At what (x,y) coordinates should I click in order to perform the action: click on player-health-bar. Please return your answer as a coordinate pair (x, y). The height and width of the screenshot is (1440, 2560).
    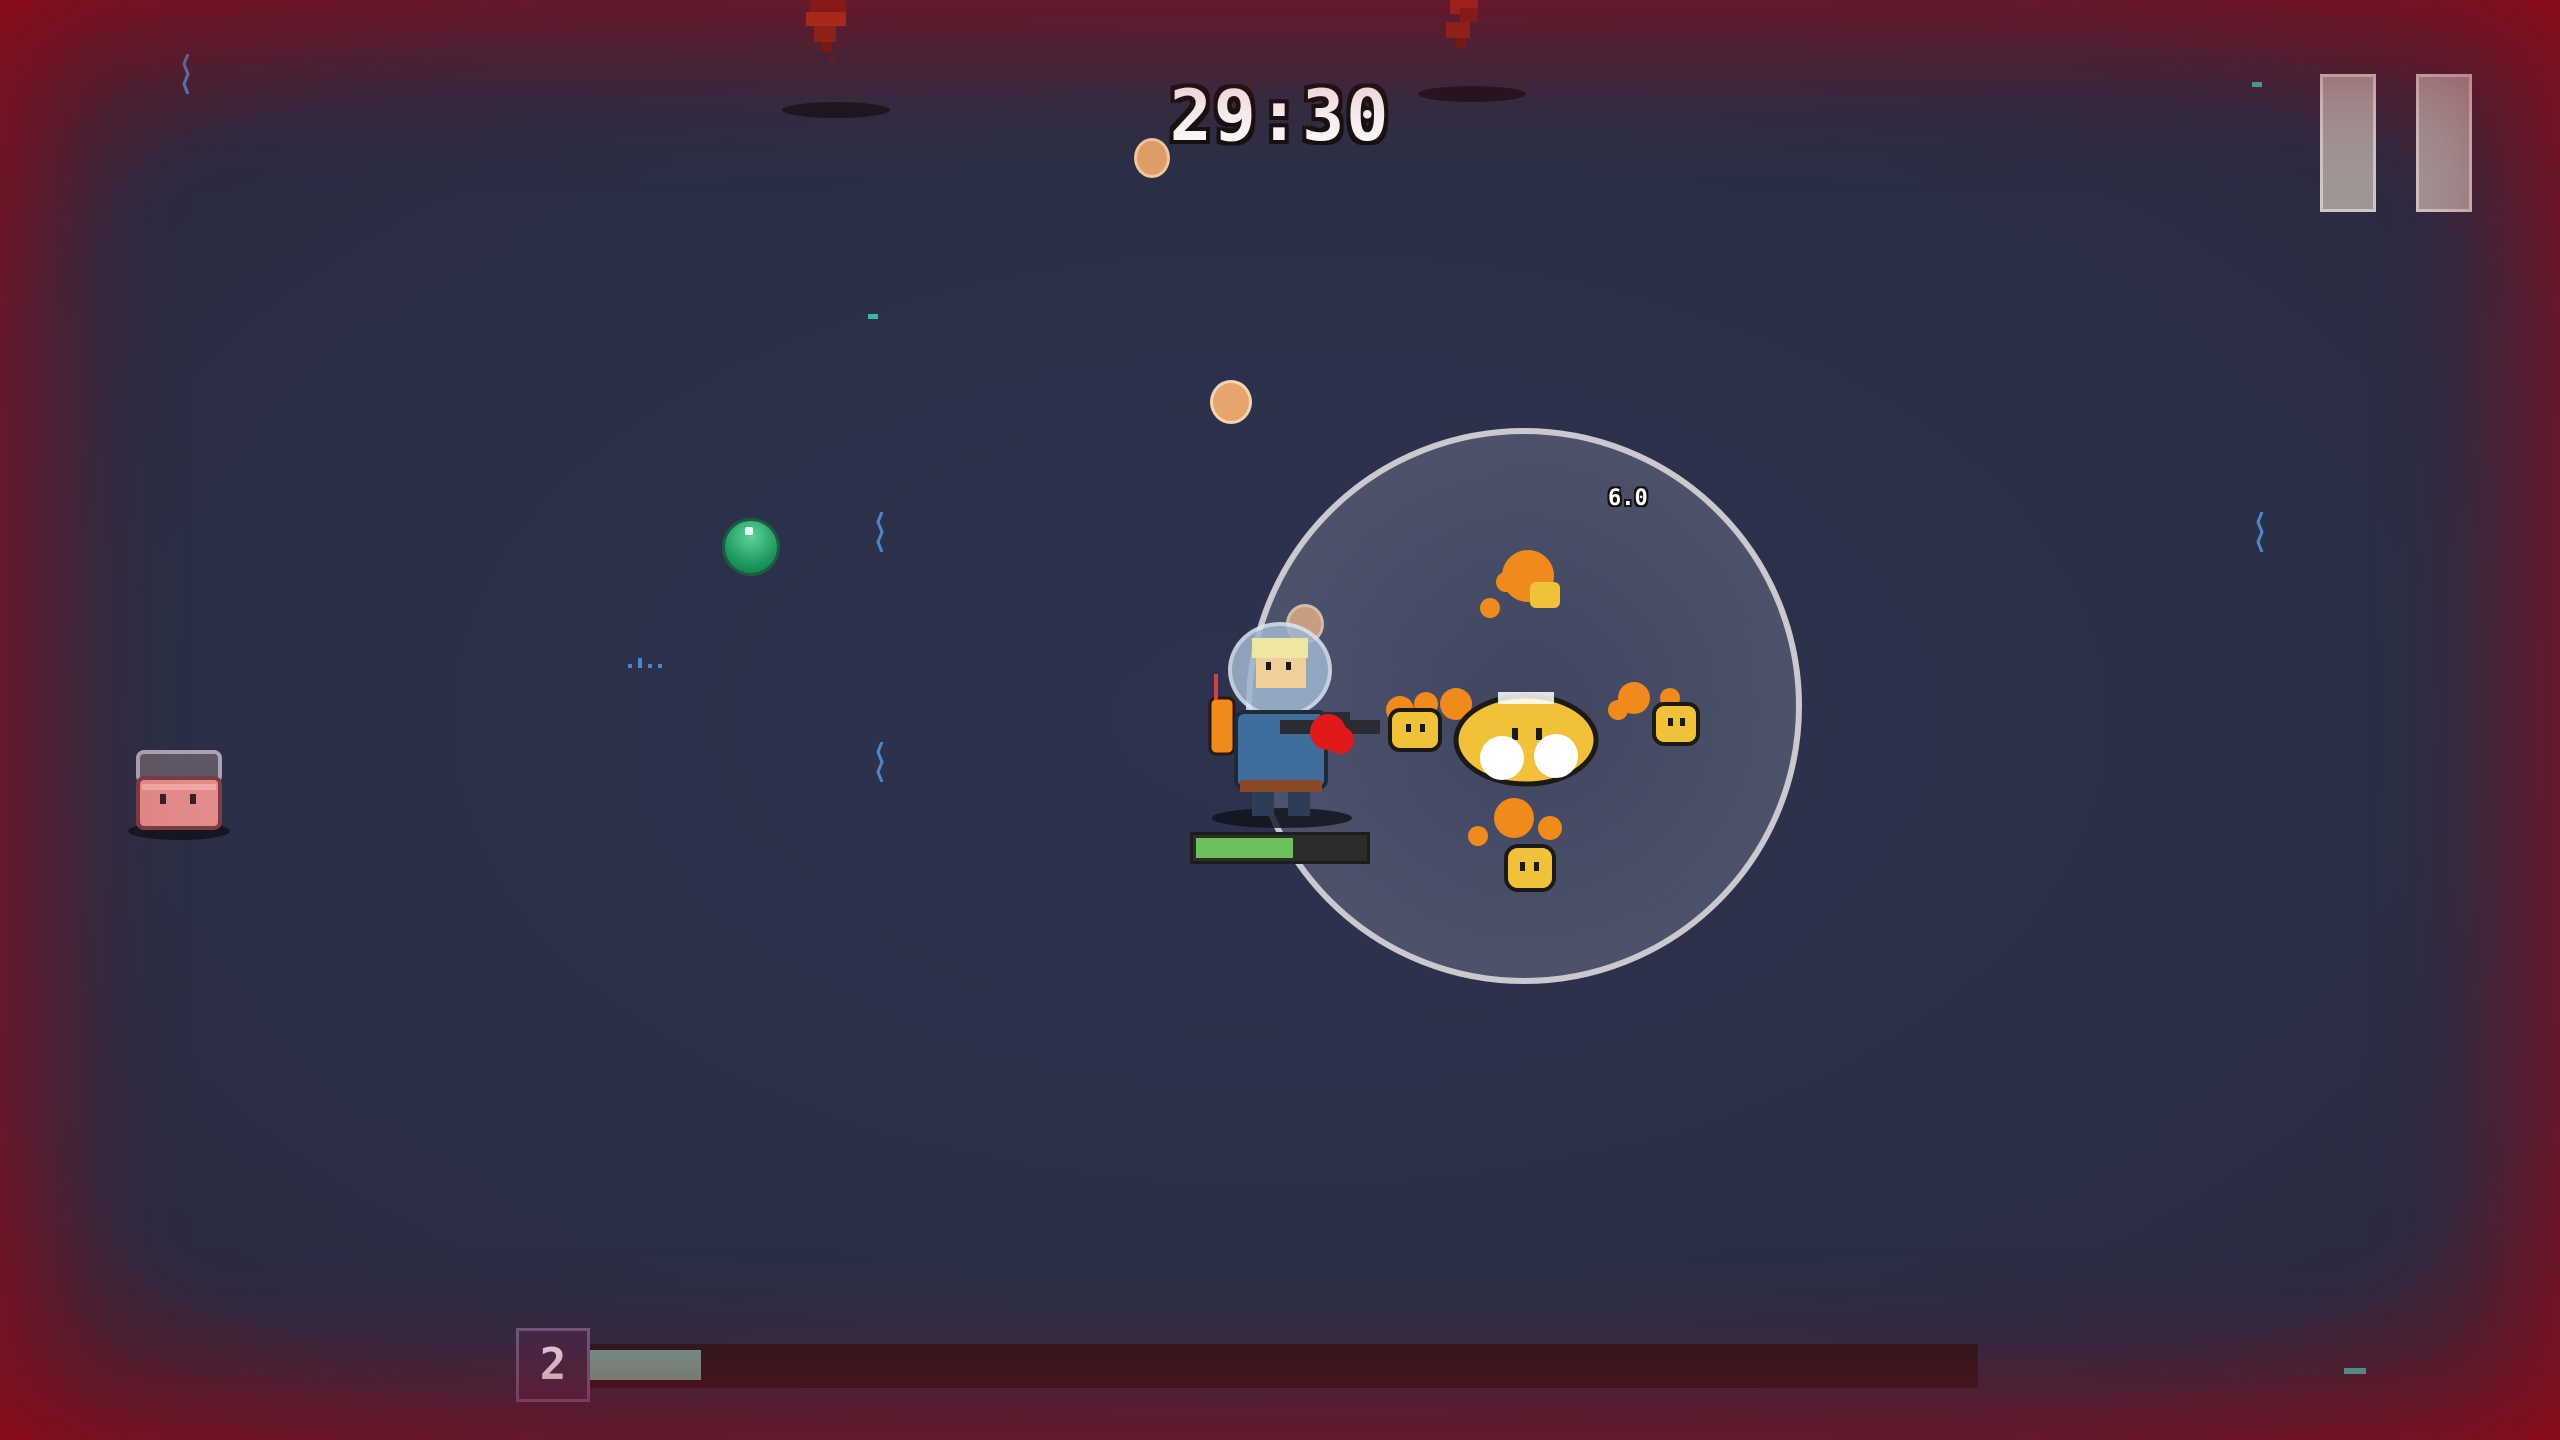
    Looking at the image, I should click on (1280, 848).